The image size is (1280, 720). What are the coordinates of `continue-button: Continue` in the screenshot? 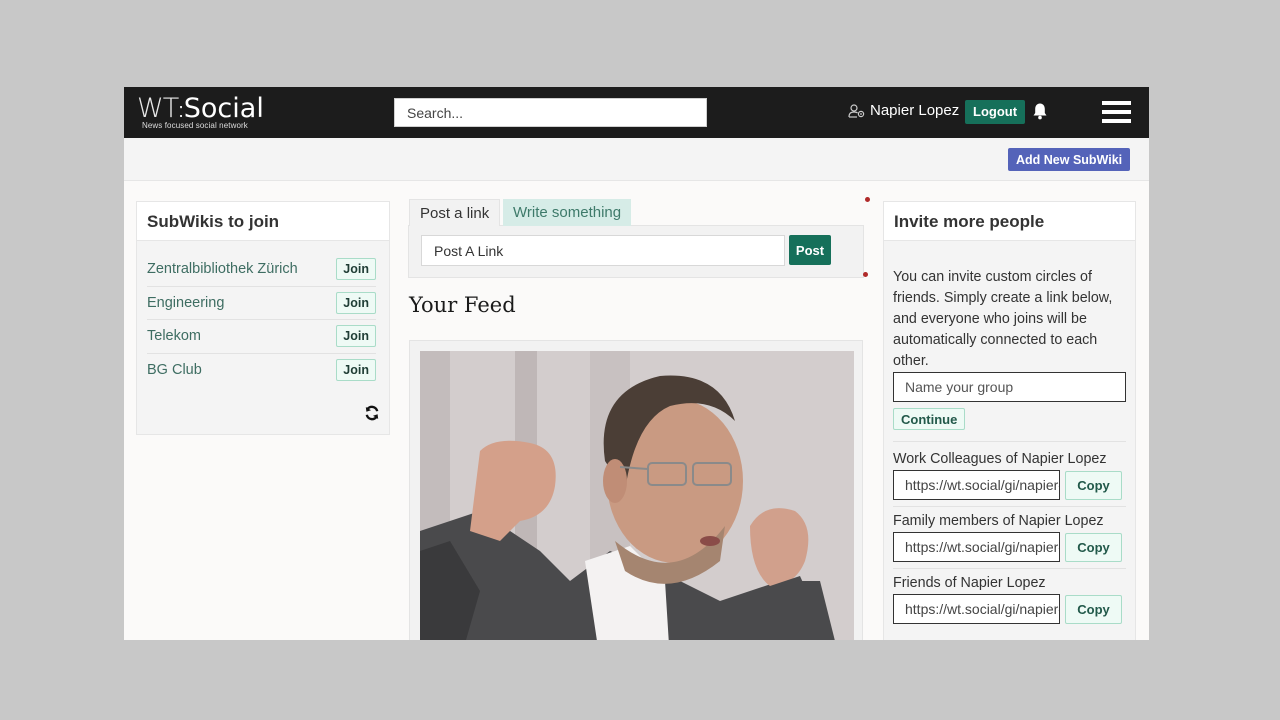 It's located at (929, 419).